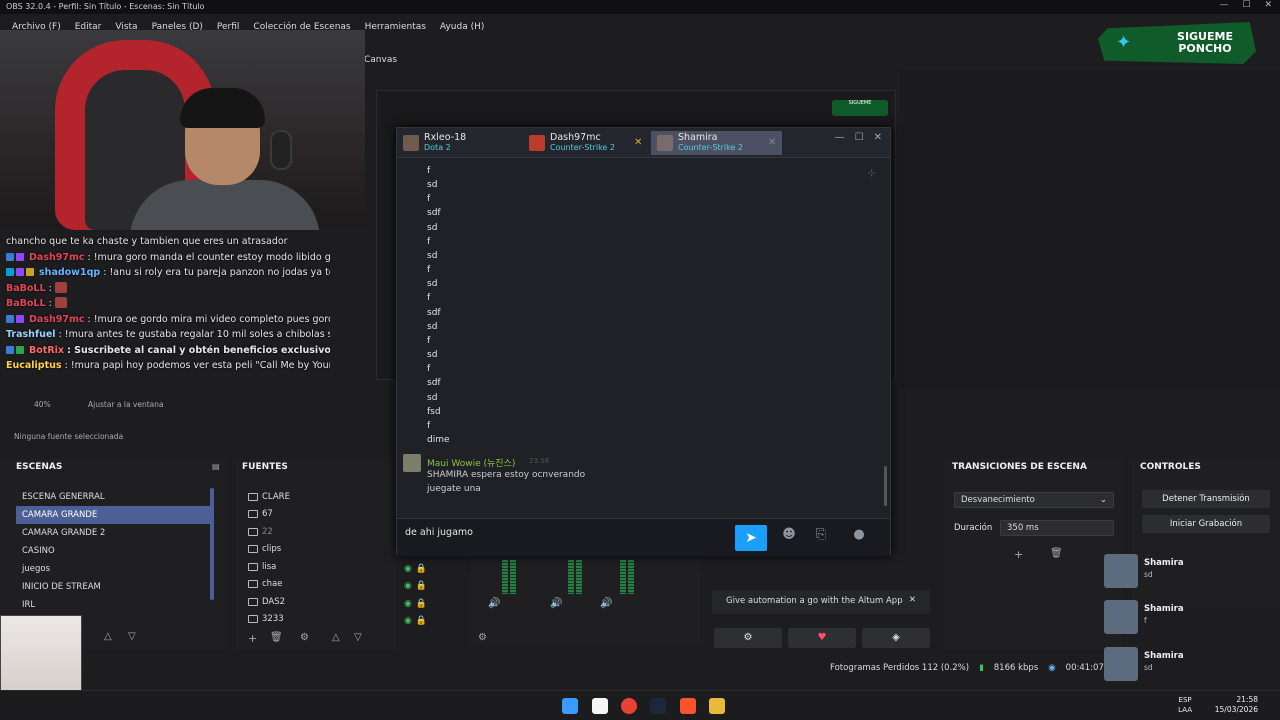 The image size is (1280, 720). What do you see at coordinates (789, 537) in the screenshot?
I see `emoji-icon: ☻` at bounding box center [789, 537].